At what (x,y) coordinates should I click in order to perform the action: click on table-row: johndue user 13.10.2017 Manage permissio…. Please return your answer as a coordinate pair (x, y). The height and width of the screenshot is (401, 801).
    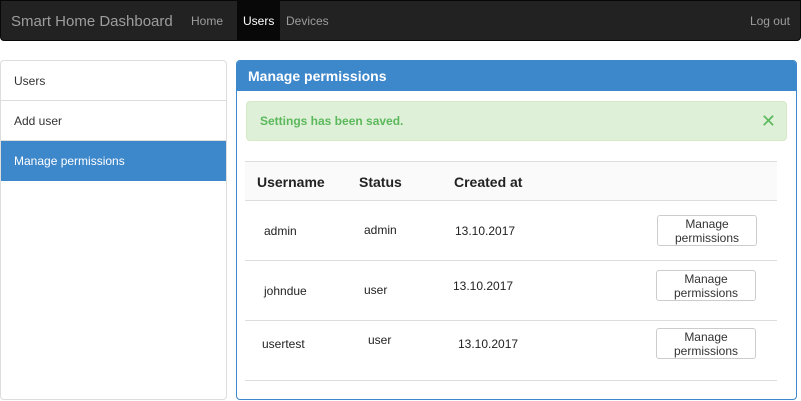
    Looking at the image, I should click on (511, 291).